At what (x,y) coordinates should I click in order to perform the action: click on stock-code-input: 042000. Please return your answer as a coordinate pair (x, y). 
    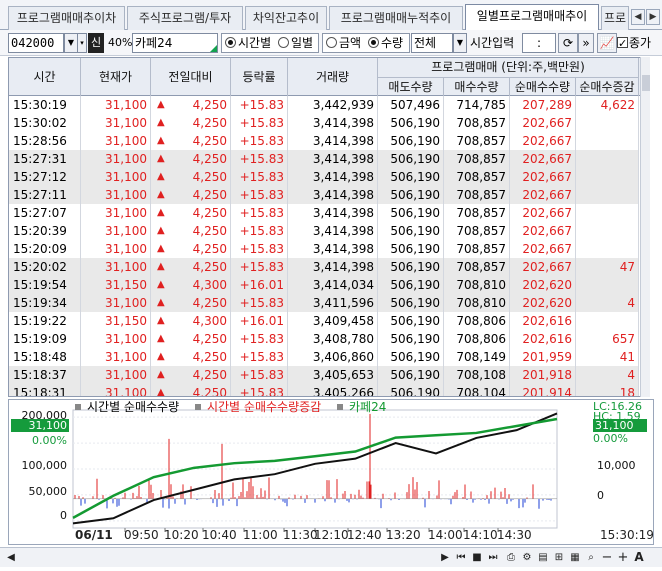
    Looking at the image, I should click on (36, 43).